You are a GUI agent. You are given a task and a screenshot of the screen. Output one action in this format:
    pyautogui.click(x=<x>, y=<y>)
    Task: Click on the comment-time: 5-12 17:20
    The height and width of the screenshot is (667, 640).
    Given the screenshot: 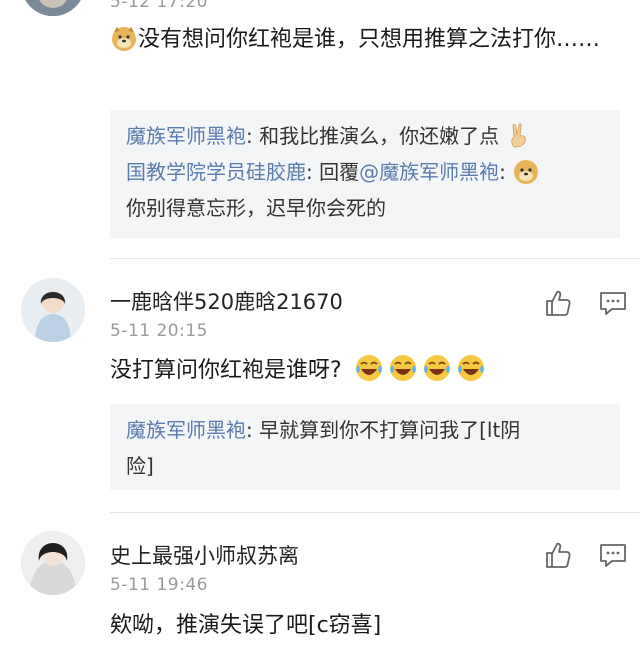 What is the action you would take?
    pyautogui.click(x=159, y=6)
    